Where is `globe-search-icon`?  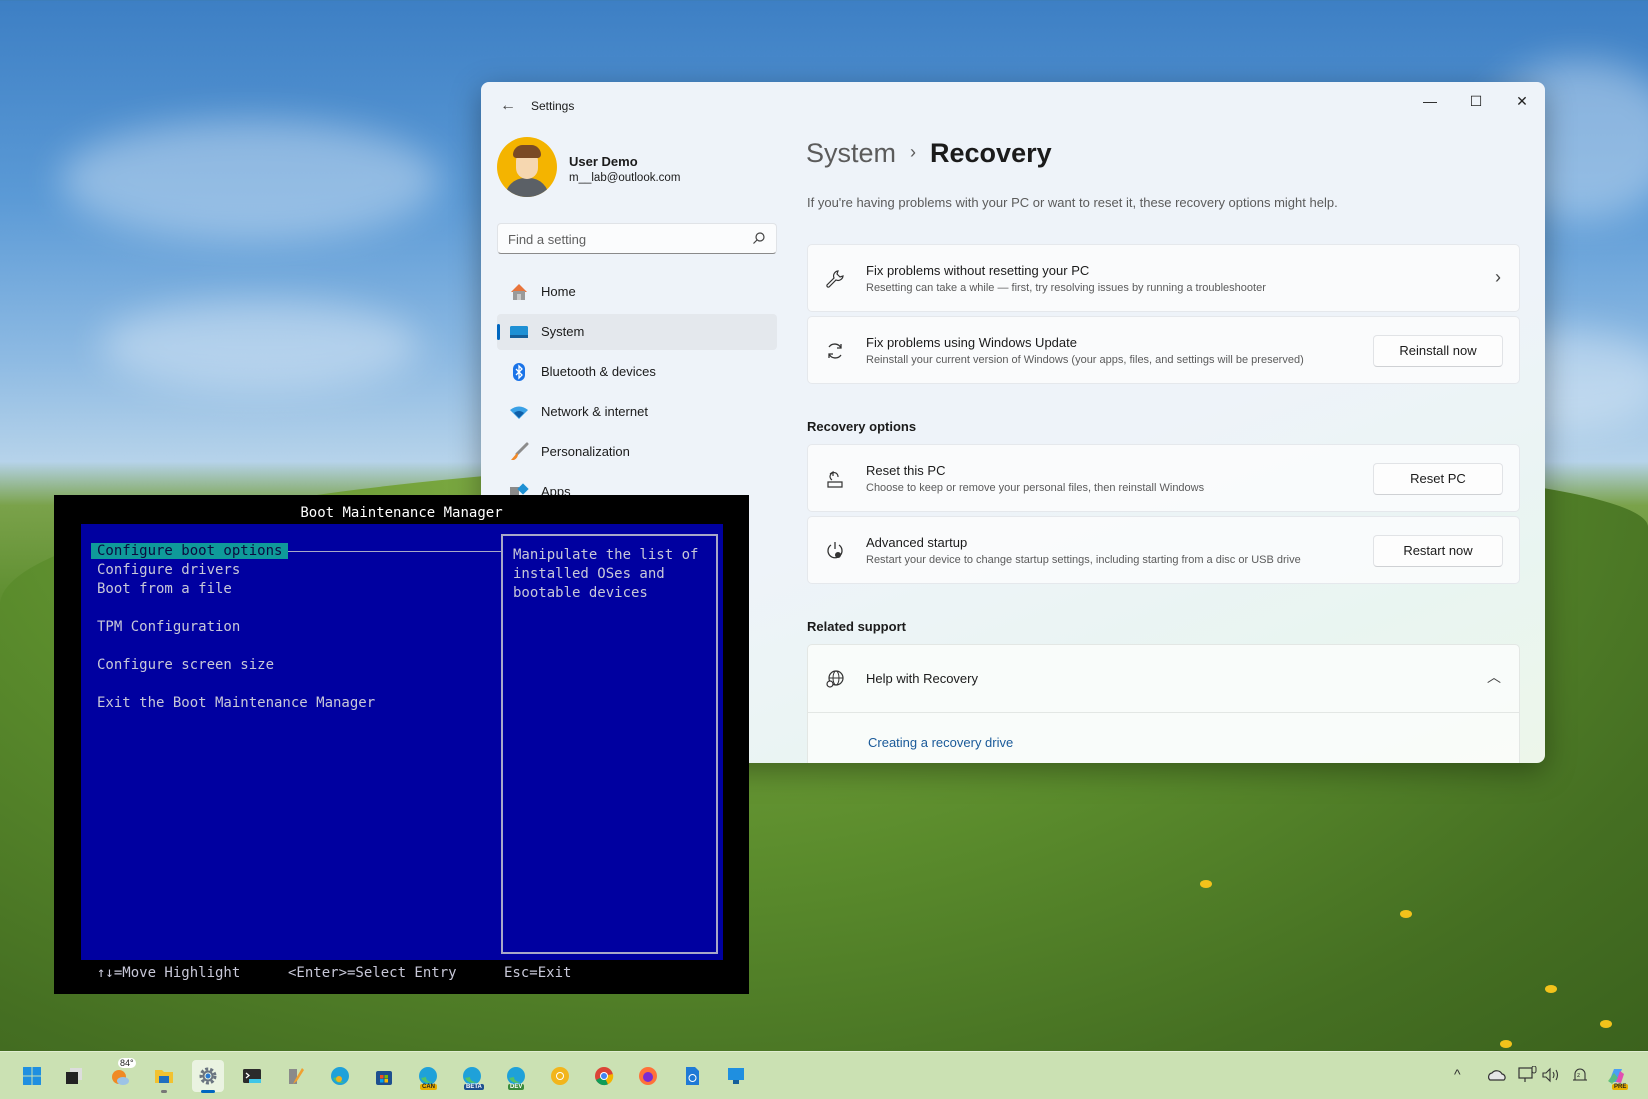
globe-search-icon is located at coordinates (835, 679).